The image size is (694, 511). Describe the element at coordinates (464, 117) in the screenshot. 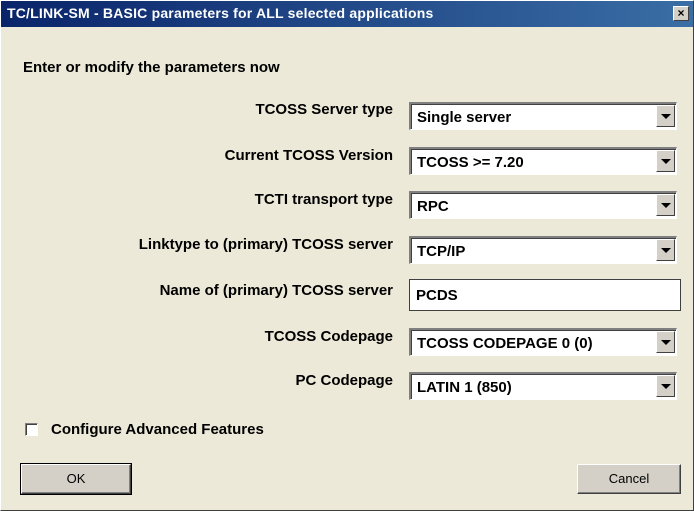

I see `server-type-value: Single server` at that location.